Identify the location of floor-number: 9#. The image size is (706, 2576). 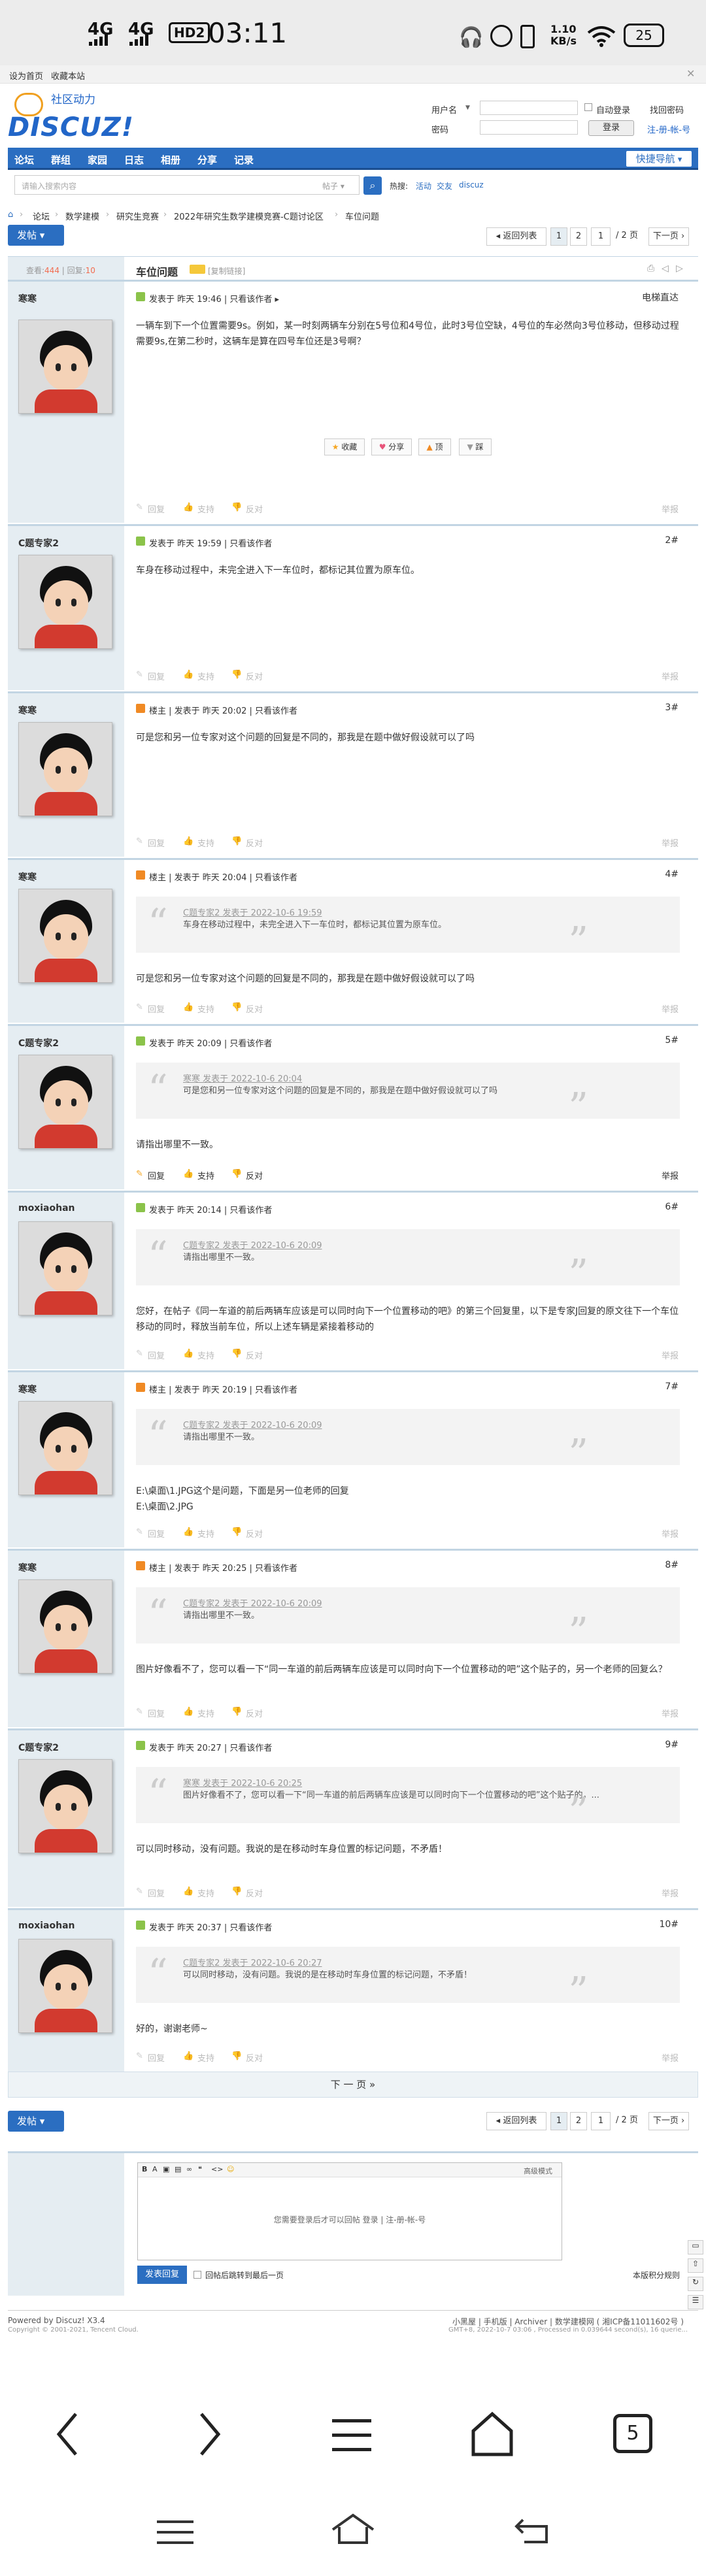
(672, 1745).